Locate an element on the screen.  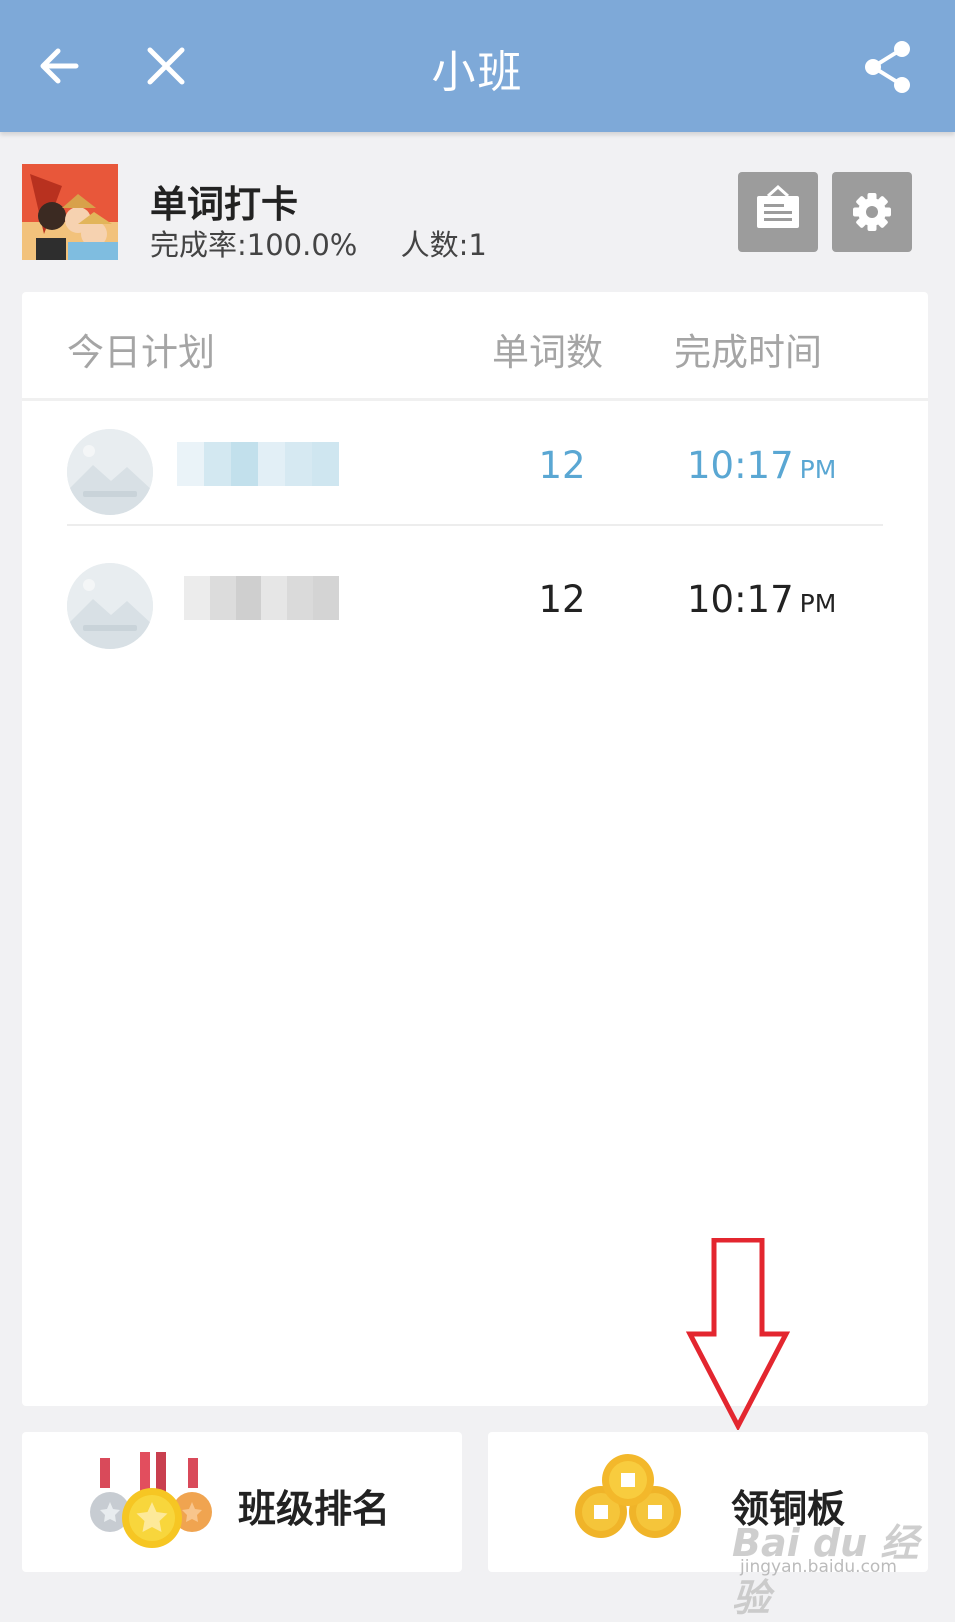
class-stats: 完成率:100.0% 人数:1 is located at coordinates (335, 243).